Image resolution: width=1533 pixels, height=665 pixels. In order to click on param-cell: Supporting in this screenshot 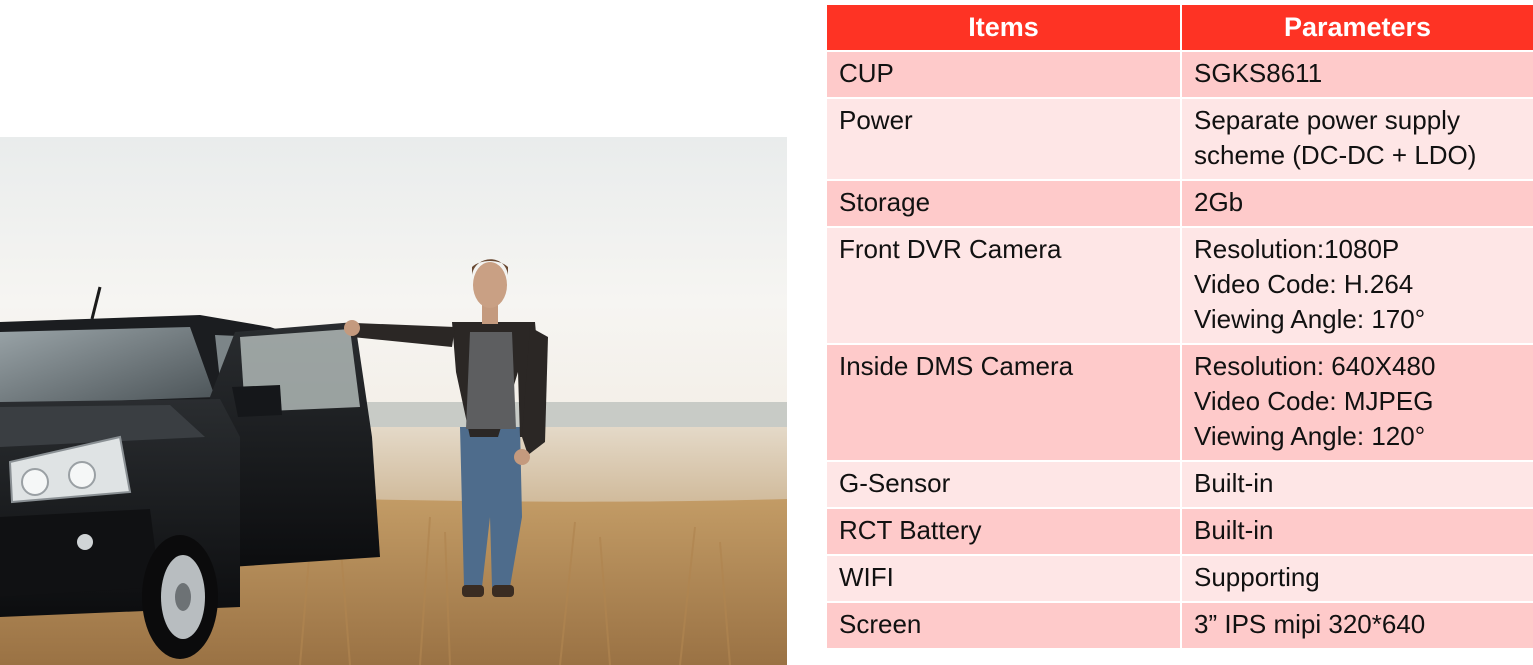, I will do `click(1356, 579)`.